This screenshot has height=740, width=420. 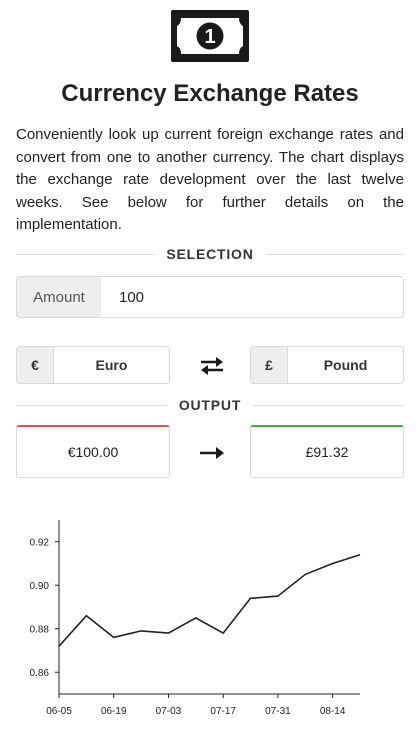 I want to click on selection-heading: SELECTION, so click(x=210, y=254).